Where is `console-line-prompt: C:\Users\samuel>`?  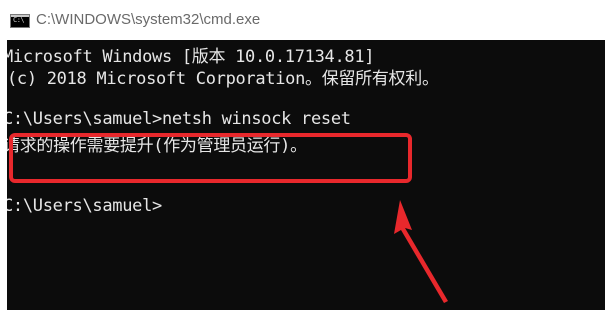 console-line-prompt: C:\Users\samuel> is located at coordinates (84, 206).